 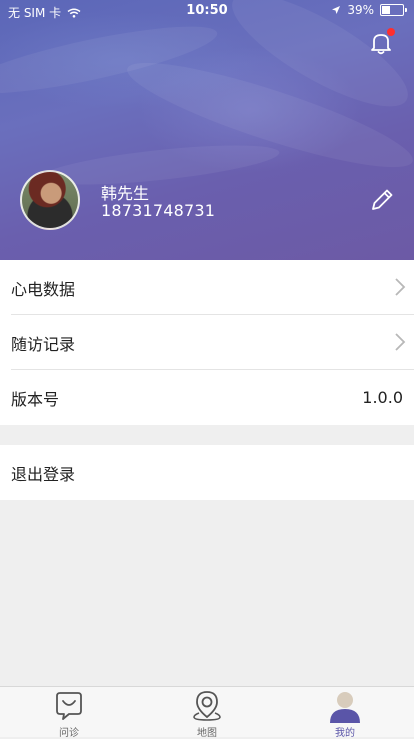 What do you see at coordinates (43, 344) in the screenshot?
I see `menu-item-label: 随访记录` at bounding box center [43, 344].